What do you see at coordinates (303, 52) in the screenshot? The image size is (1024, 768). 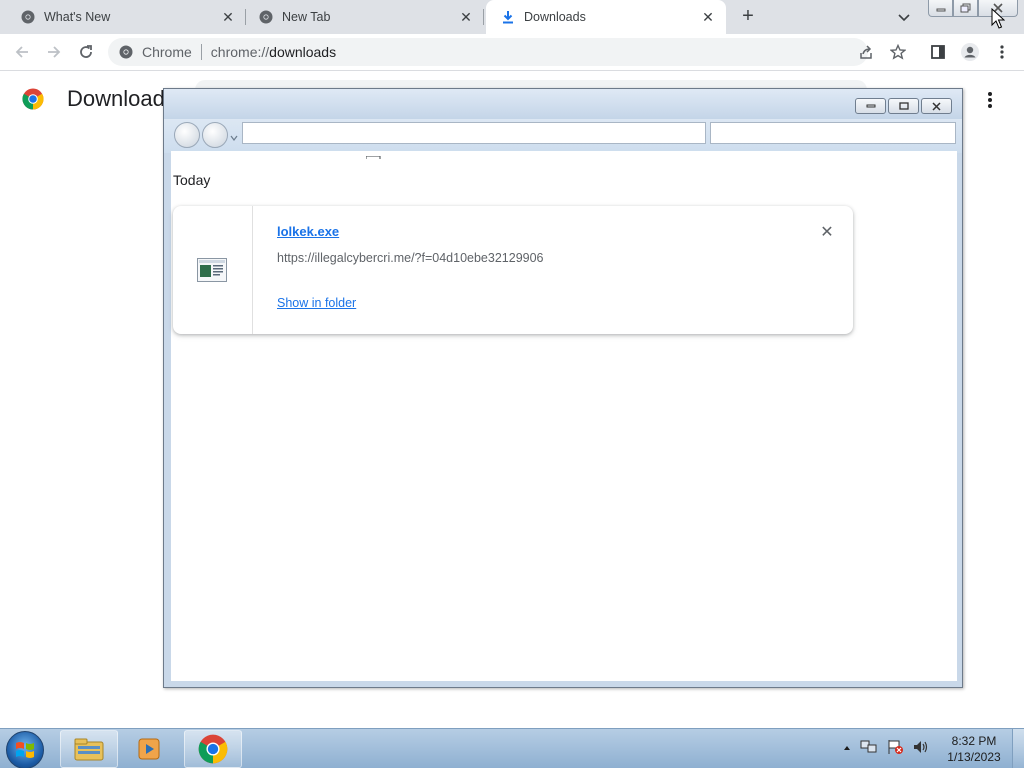 I see `url-host: downloads` at bounding box center [303, 52].